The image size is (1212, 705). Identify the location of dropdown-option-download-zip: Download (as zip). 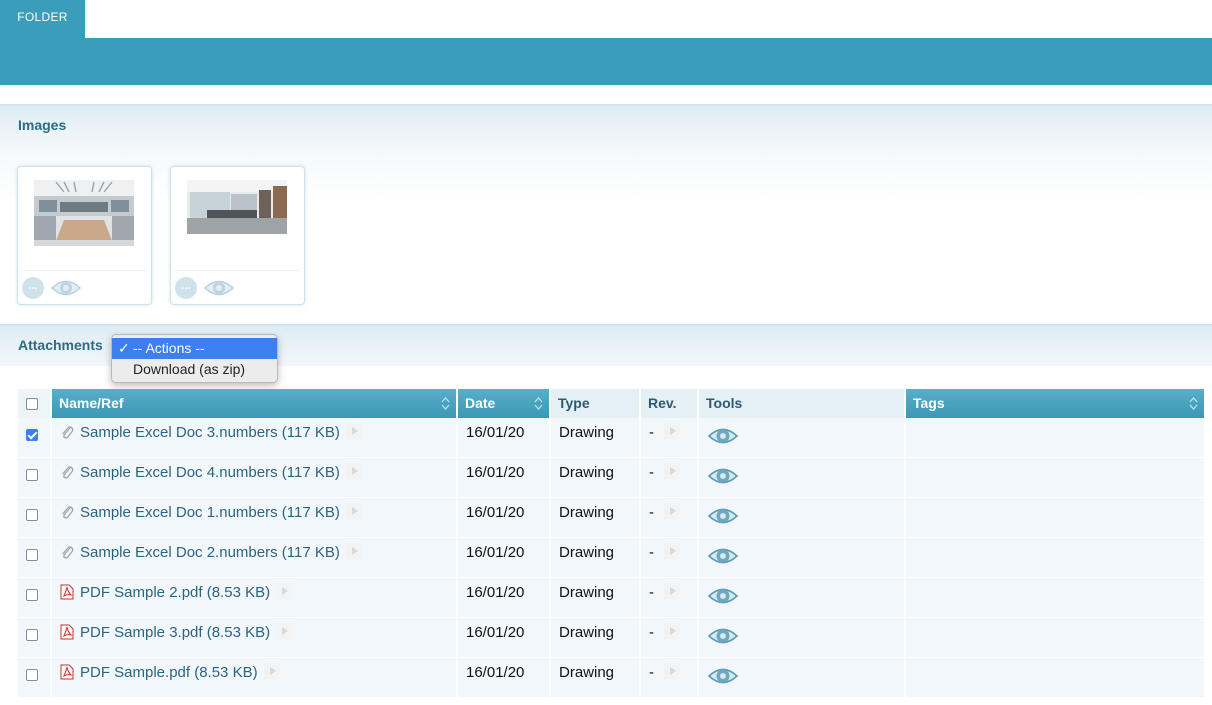
(194, 369).